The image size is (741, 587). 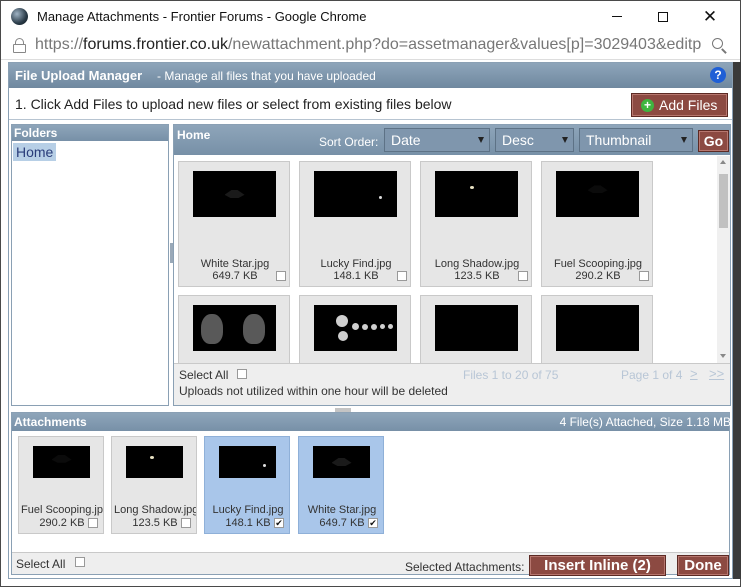 What do you see at coordinates (355, 224) in the screenshot?
I see `file-tile: Lucky Find.jpg 148.1 KB` at bounding box center [355, 224].